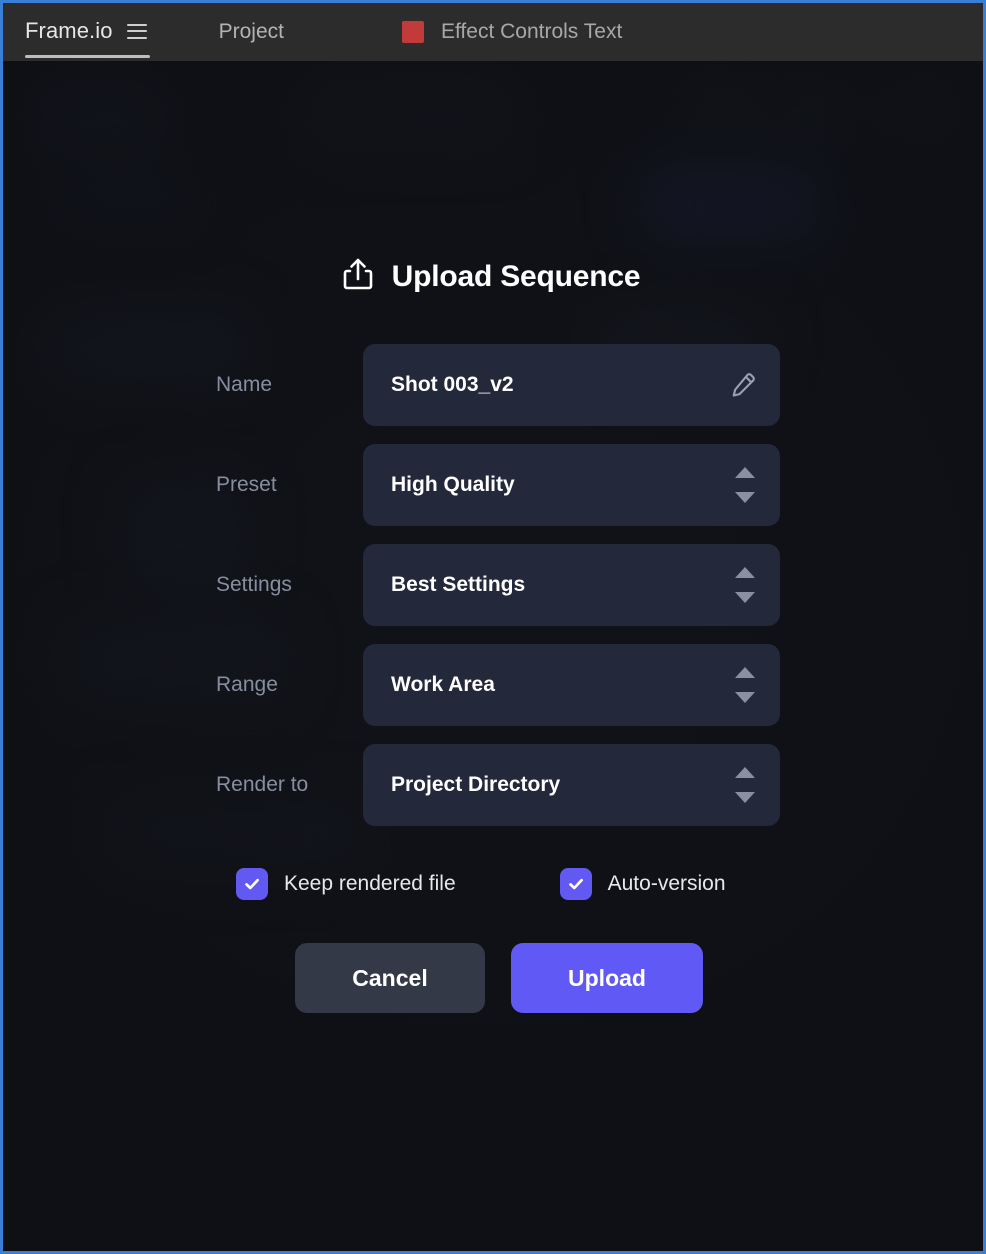 The height and width of the screenshot is (1254, 986). What do you see at coordinates (412, 32) in the screenshot?
I see `color-swatch-icon` at bounding box center [412, 32].